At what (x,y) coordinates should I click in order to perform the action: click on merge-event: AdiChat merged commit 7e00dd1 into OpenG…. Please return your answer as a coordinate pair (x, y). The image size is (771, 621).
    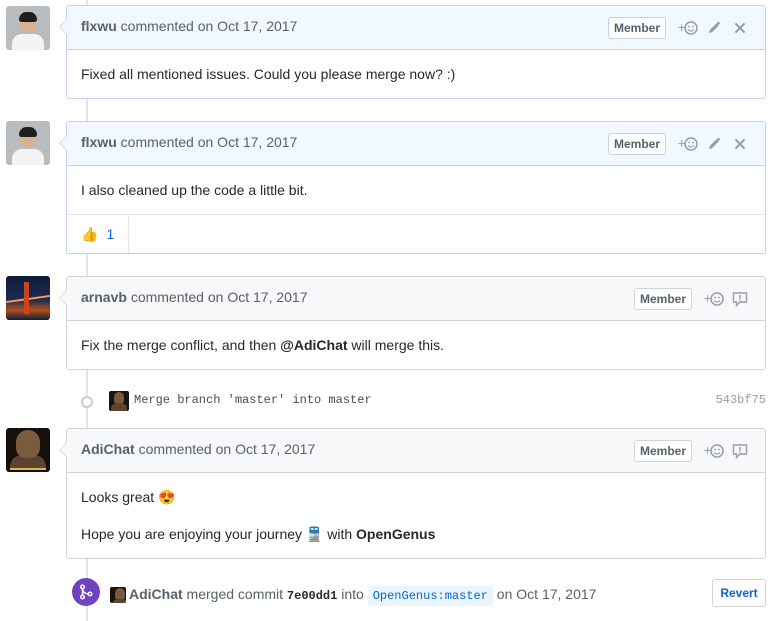
    Looking at the image, I should click on (385, 594).